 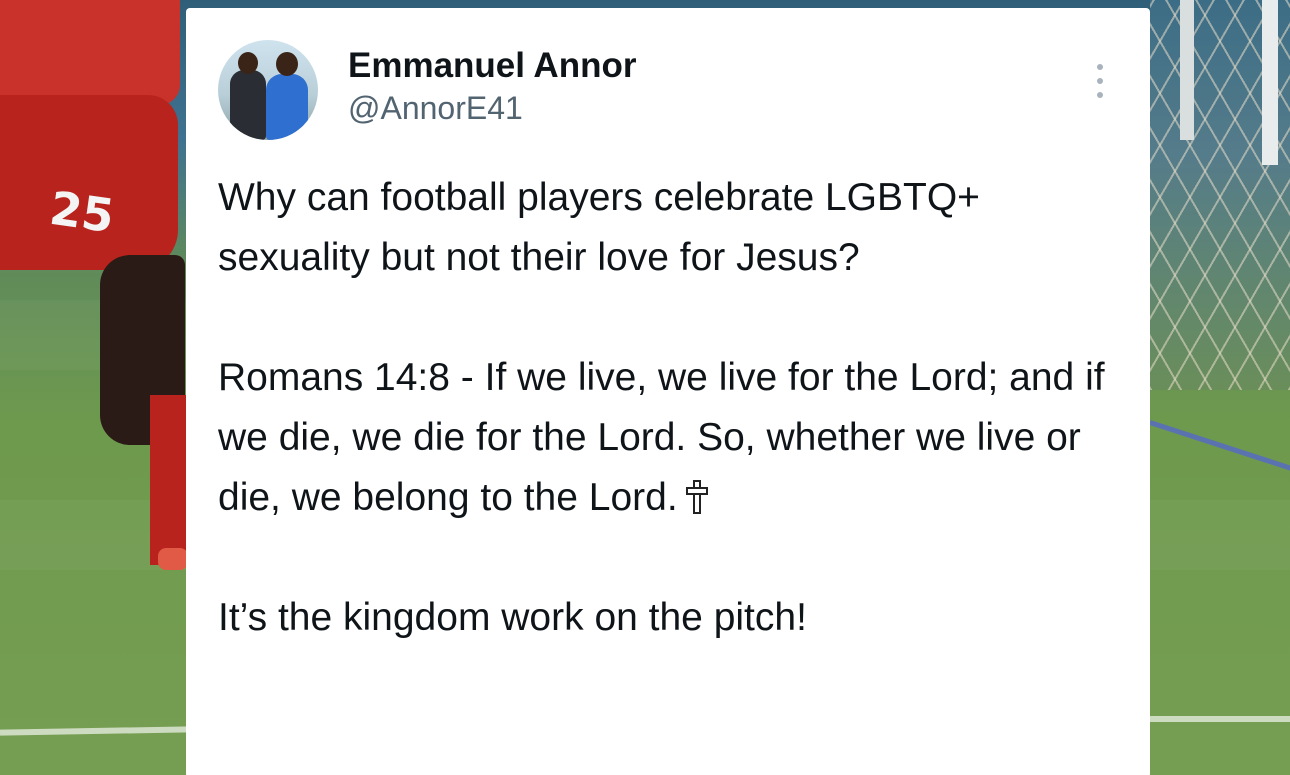 What do you see at coordinates (435, 108) in the screenshot?
I see `author-handle: @AnnorE41` at bounding box center [435, 108].